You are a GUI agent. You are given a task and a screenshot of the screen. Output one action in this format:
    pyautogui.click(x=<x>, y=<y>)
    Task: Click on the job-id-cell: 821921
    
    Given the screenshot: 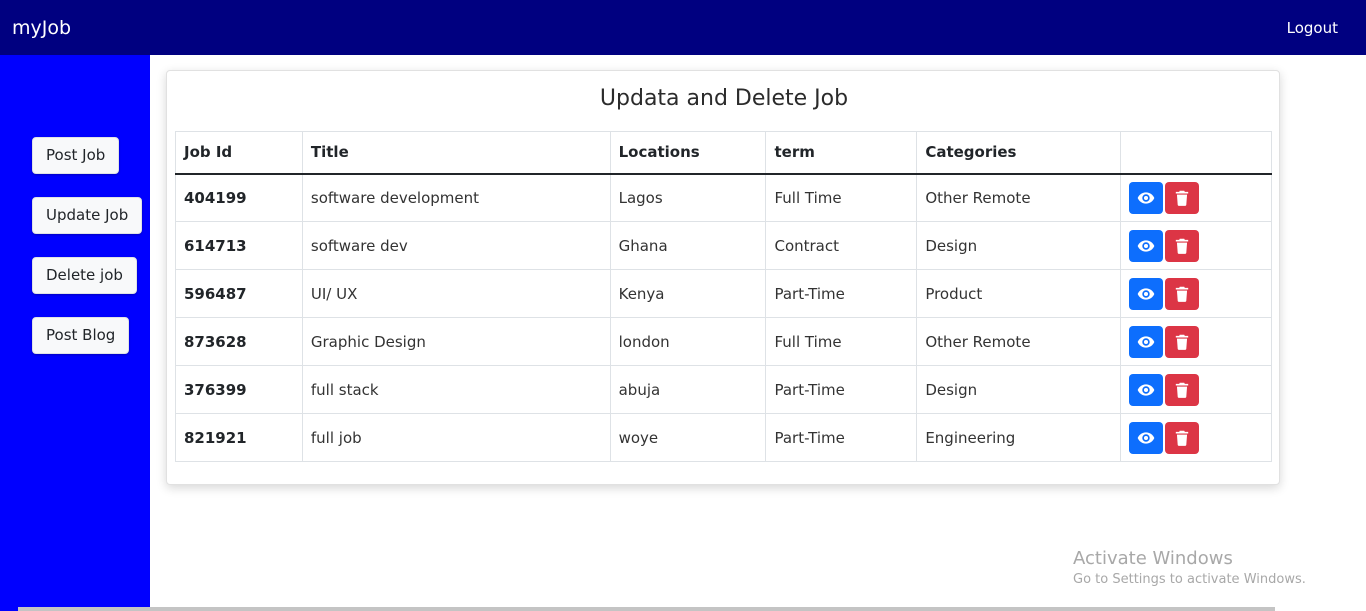 What is the action you would take?
    pyautogui.click(x=239, y=437)
    